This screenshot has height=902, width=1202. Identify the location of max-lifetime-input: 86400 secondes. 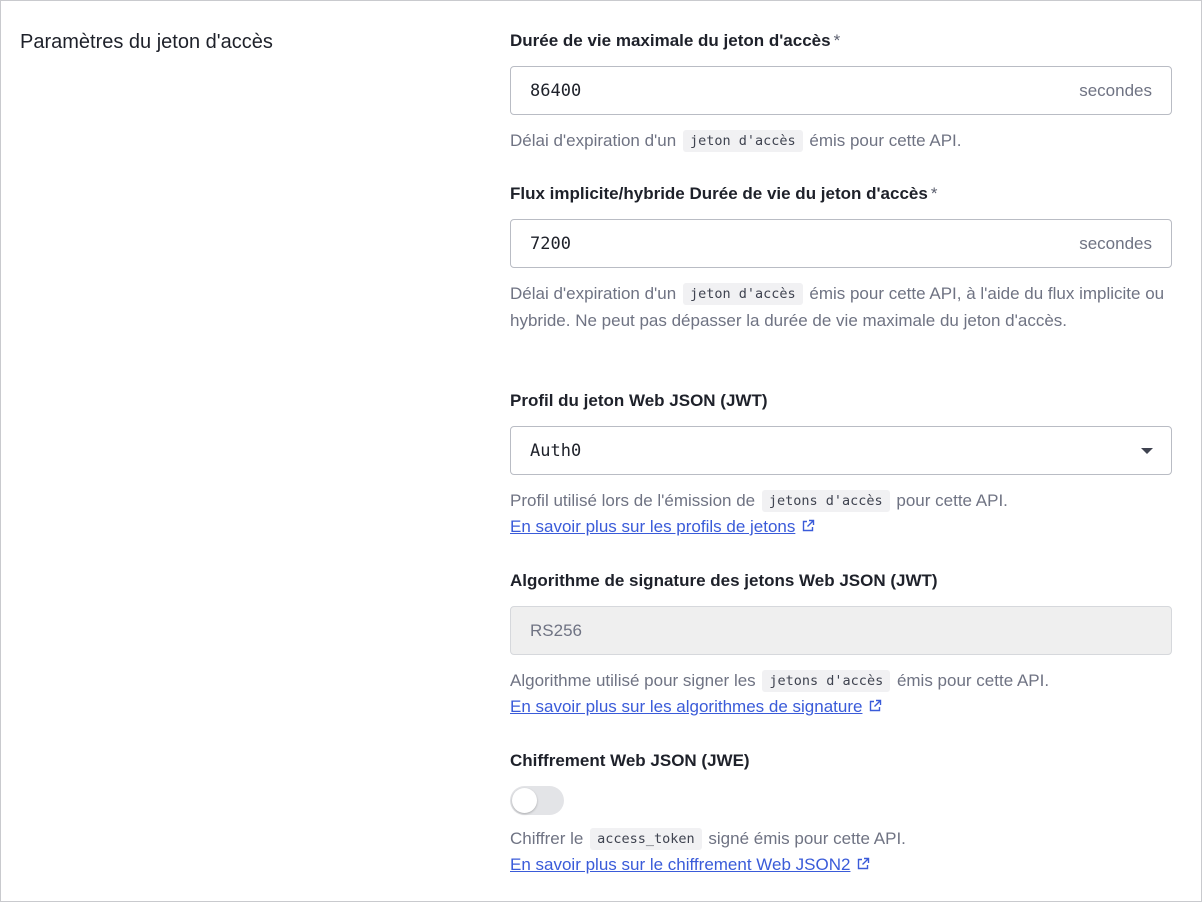
(841, 90).